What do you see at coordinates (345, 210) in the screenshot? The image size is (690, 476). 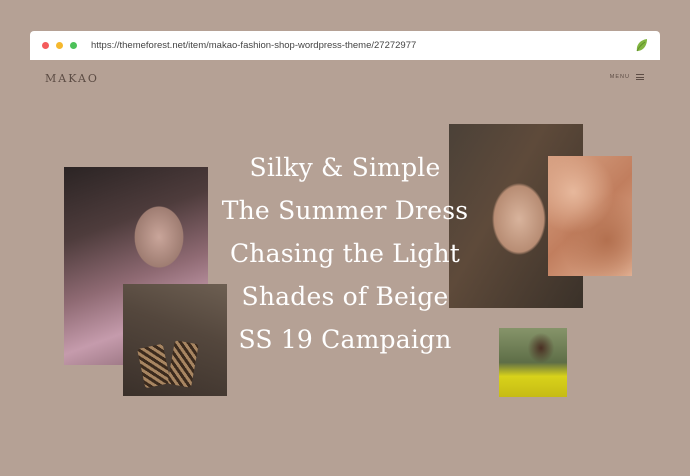 I see `campaign-link: The Summer Dress` at bounding box center [345, 210].